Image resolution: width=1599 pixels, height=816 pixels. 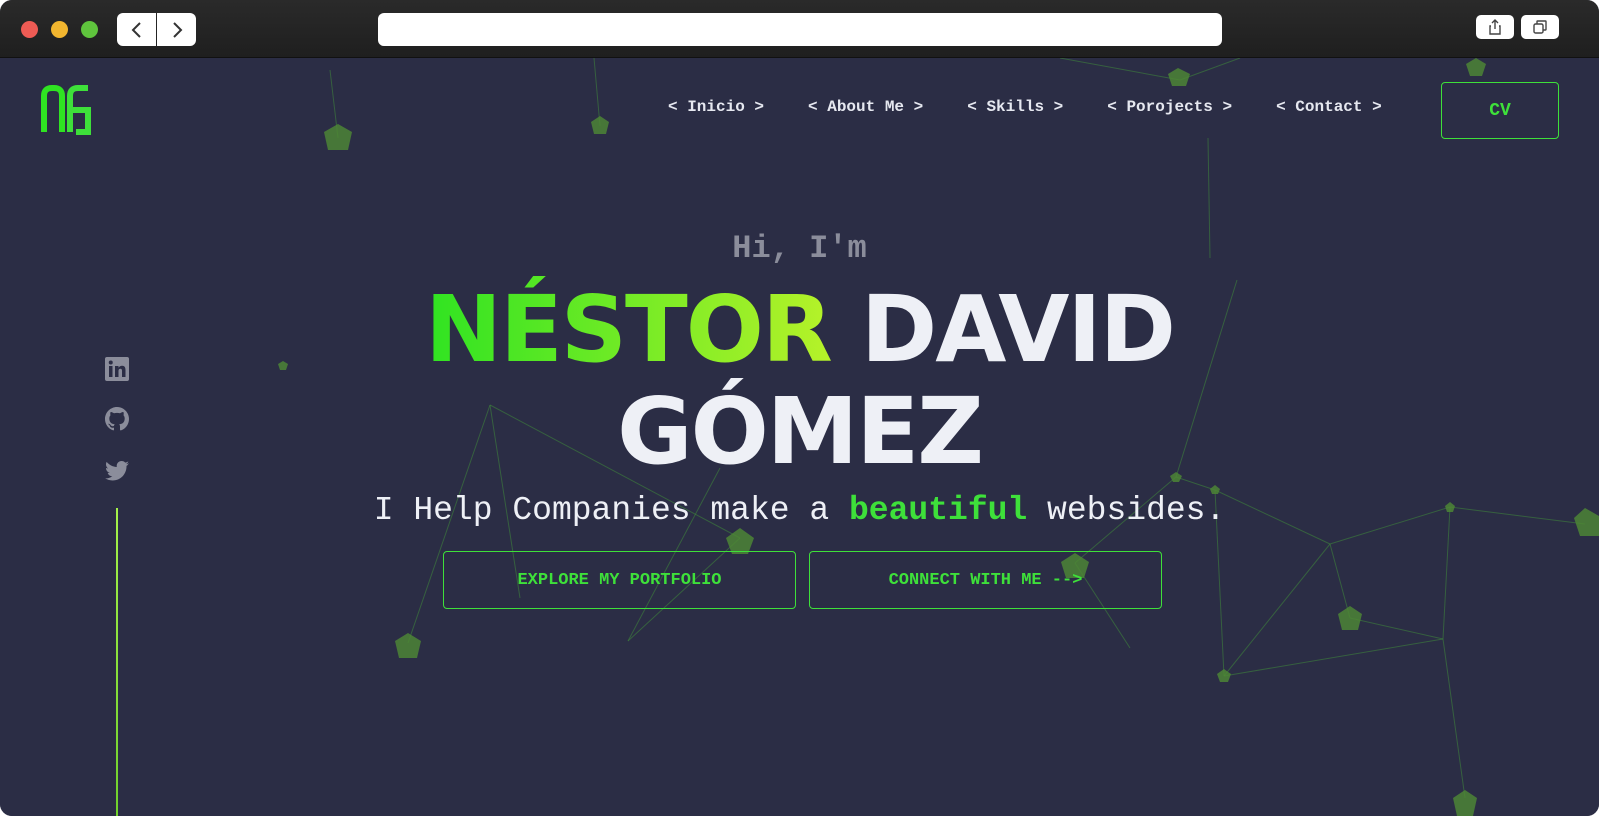 What do you see at coordinates (716, 107) in the screenshot?
I see `nav-item-inicio: < Inicio >` at bounding box center [716, 107].